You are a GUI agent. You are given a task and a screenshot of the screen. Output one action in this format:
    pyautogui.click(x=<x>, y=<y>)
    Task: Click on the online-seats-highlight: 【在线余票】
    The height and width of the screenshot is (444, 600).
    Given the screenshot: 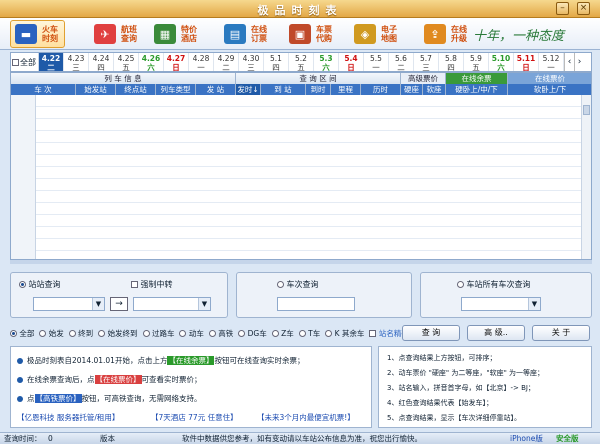 What is the action you would take?
    pyautogui.click(x=191, y=360)
    